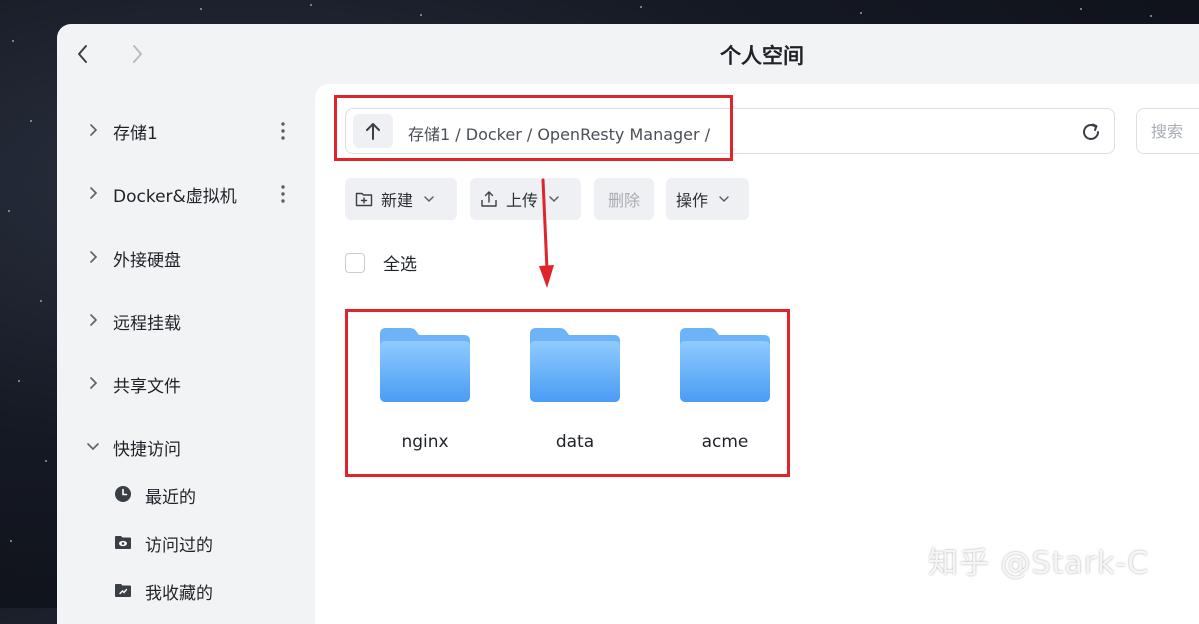 The height and width of the screenshot is (624, 1199). What do you see at coordinates (364, 199) in the screenshot?
I see `new-folder-icon` at bounding box center [364, 199].